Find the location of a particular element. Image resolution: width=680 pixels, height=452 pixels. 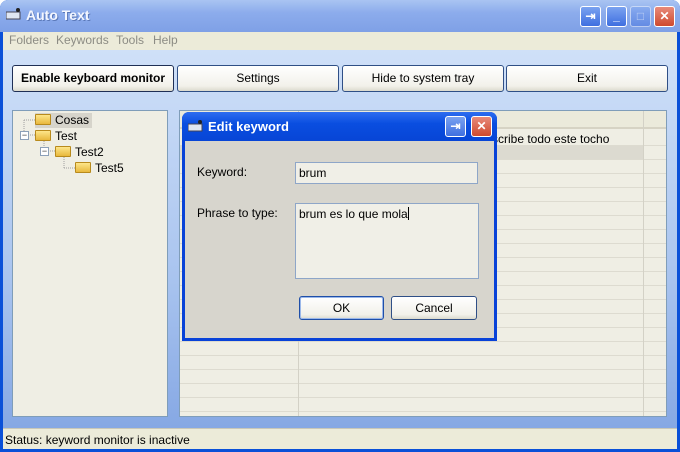

tree-node-label: Cosas is located at coordinates (72, 120).